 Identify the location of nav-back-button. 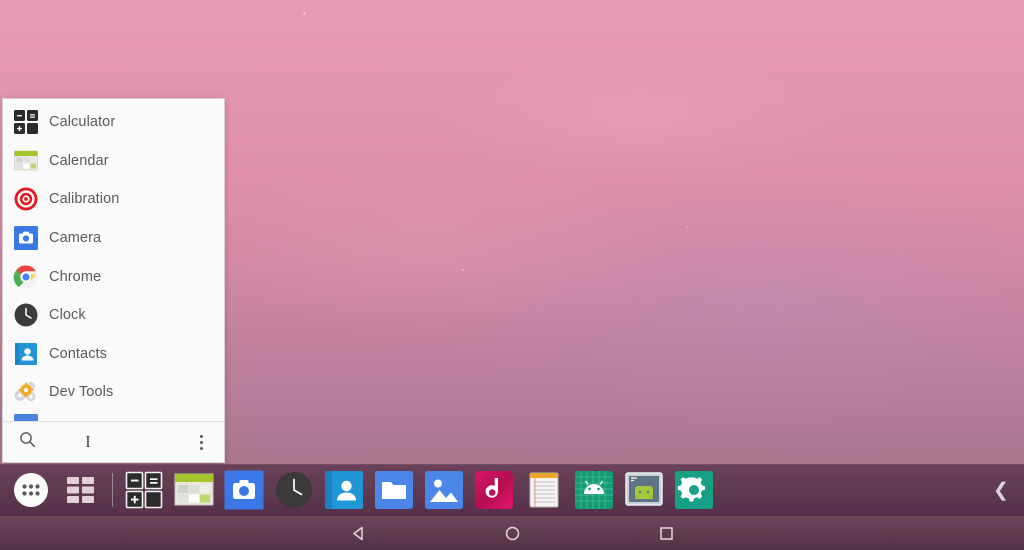
(358, 533).